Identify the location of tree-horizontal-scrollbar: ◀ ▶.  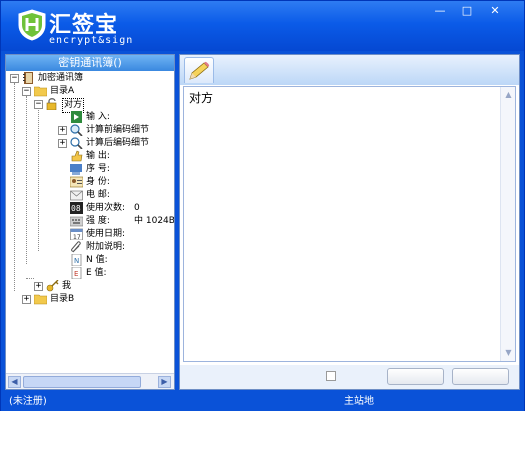
(90, 381).